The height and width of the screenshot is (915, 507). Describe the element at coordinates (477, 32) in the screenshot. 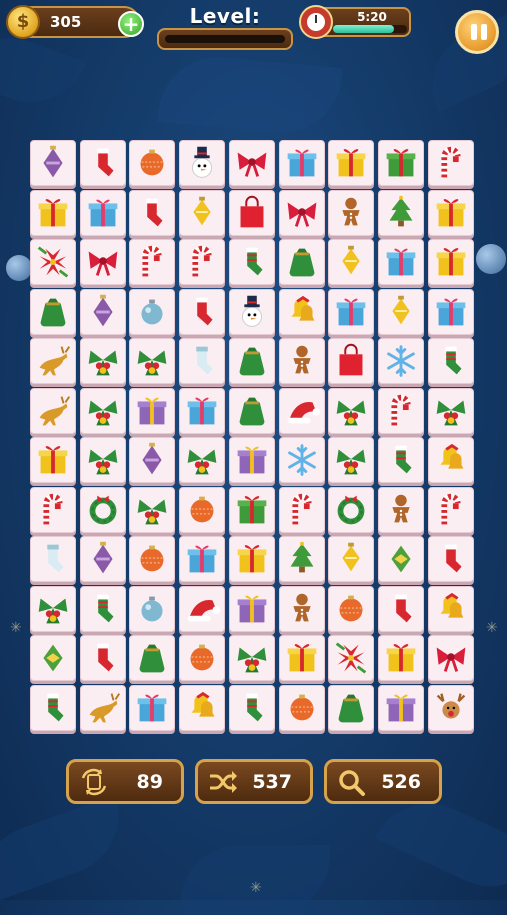

I see `pause-button` at that location.